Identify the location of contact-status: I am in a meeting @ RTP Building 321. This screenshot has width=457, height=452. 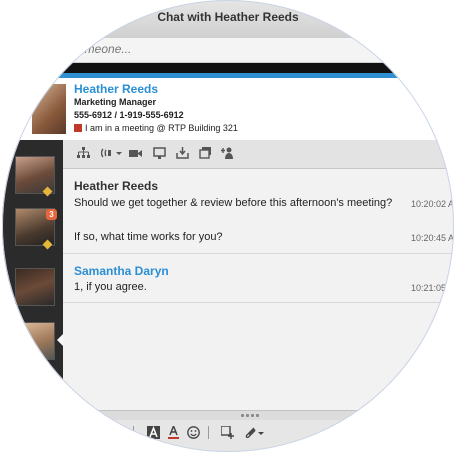
(156, 128).